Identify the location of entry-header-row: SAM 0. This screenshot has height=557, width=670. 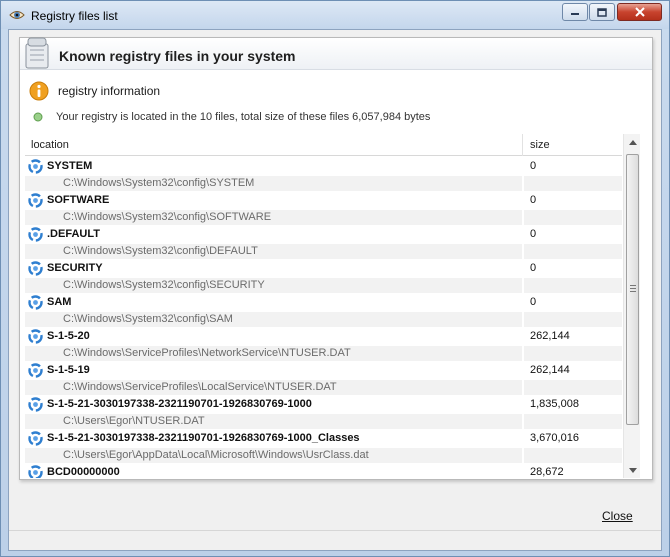
(323, 302).